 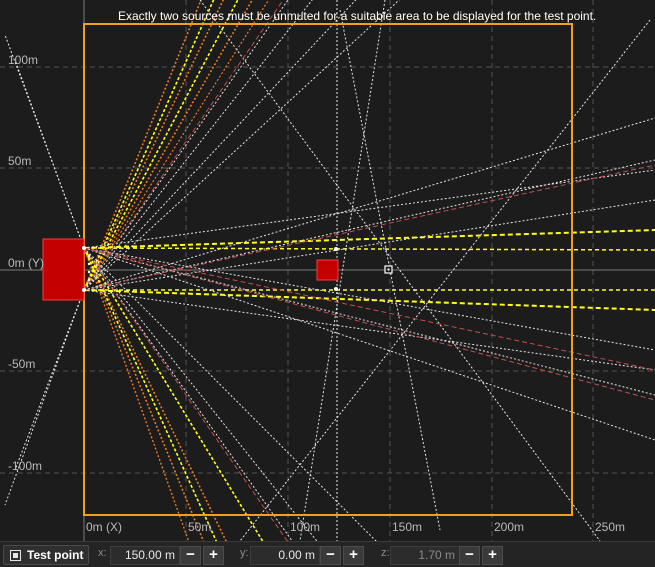 I want to click on test-object, so click(x=327, y=270).